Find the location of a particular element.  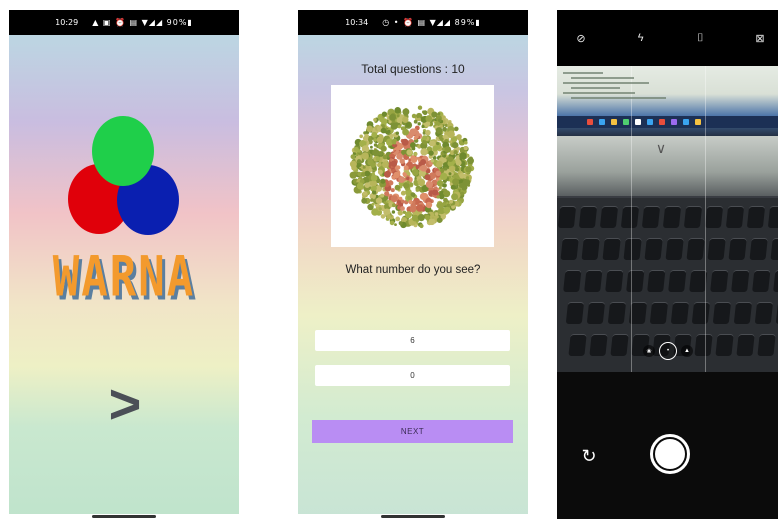

total-questions-label: Total questions : 10 is located at coordinates (413, 69).